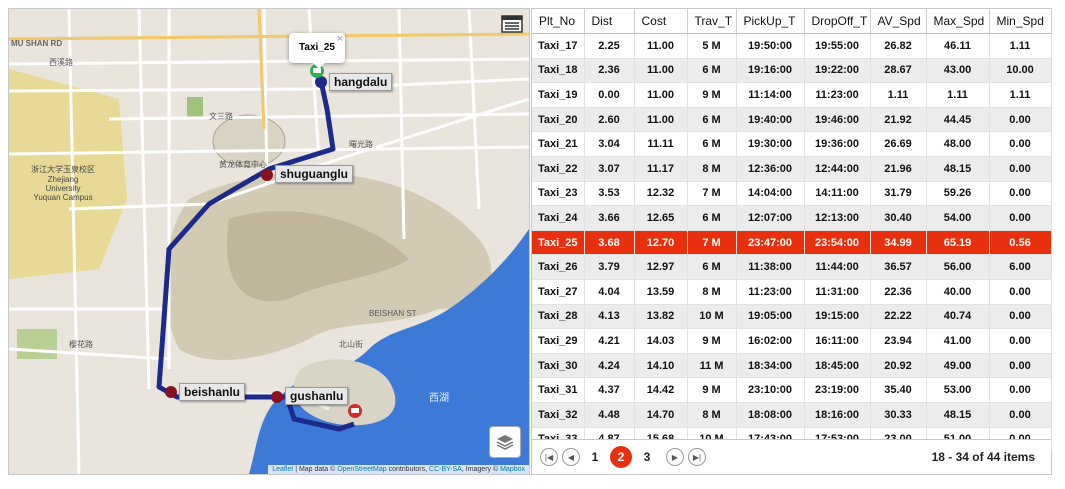 This screenshot has height=489, width=1065. What do you see at coordinates (837, 21) in the screenshot?
I see `column-header-dropoff-t: DropOff_T` at bounding box center [837, 21].